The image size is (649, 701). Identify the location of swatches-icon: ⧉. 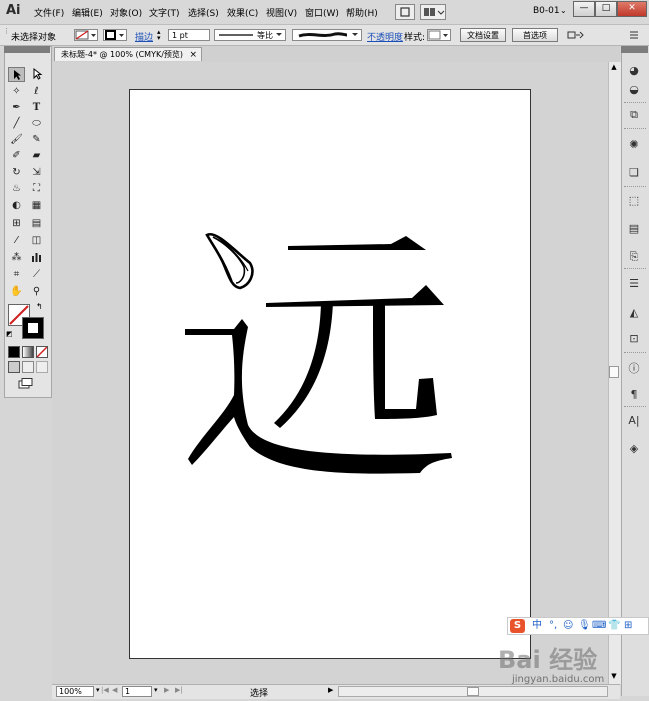
(634, 115).